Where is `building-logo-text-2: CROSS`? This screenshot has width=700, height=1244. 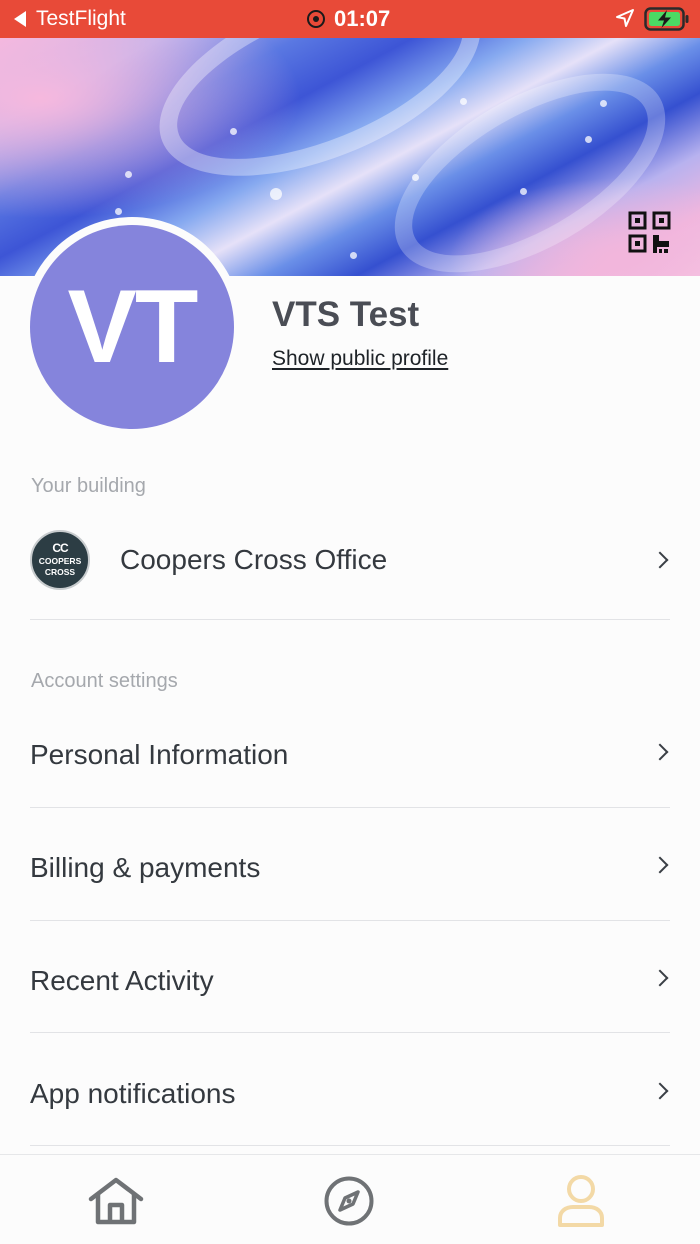 building-logo-text-2: CROSS is located at coordinates (60, 572).